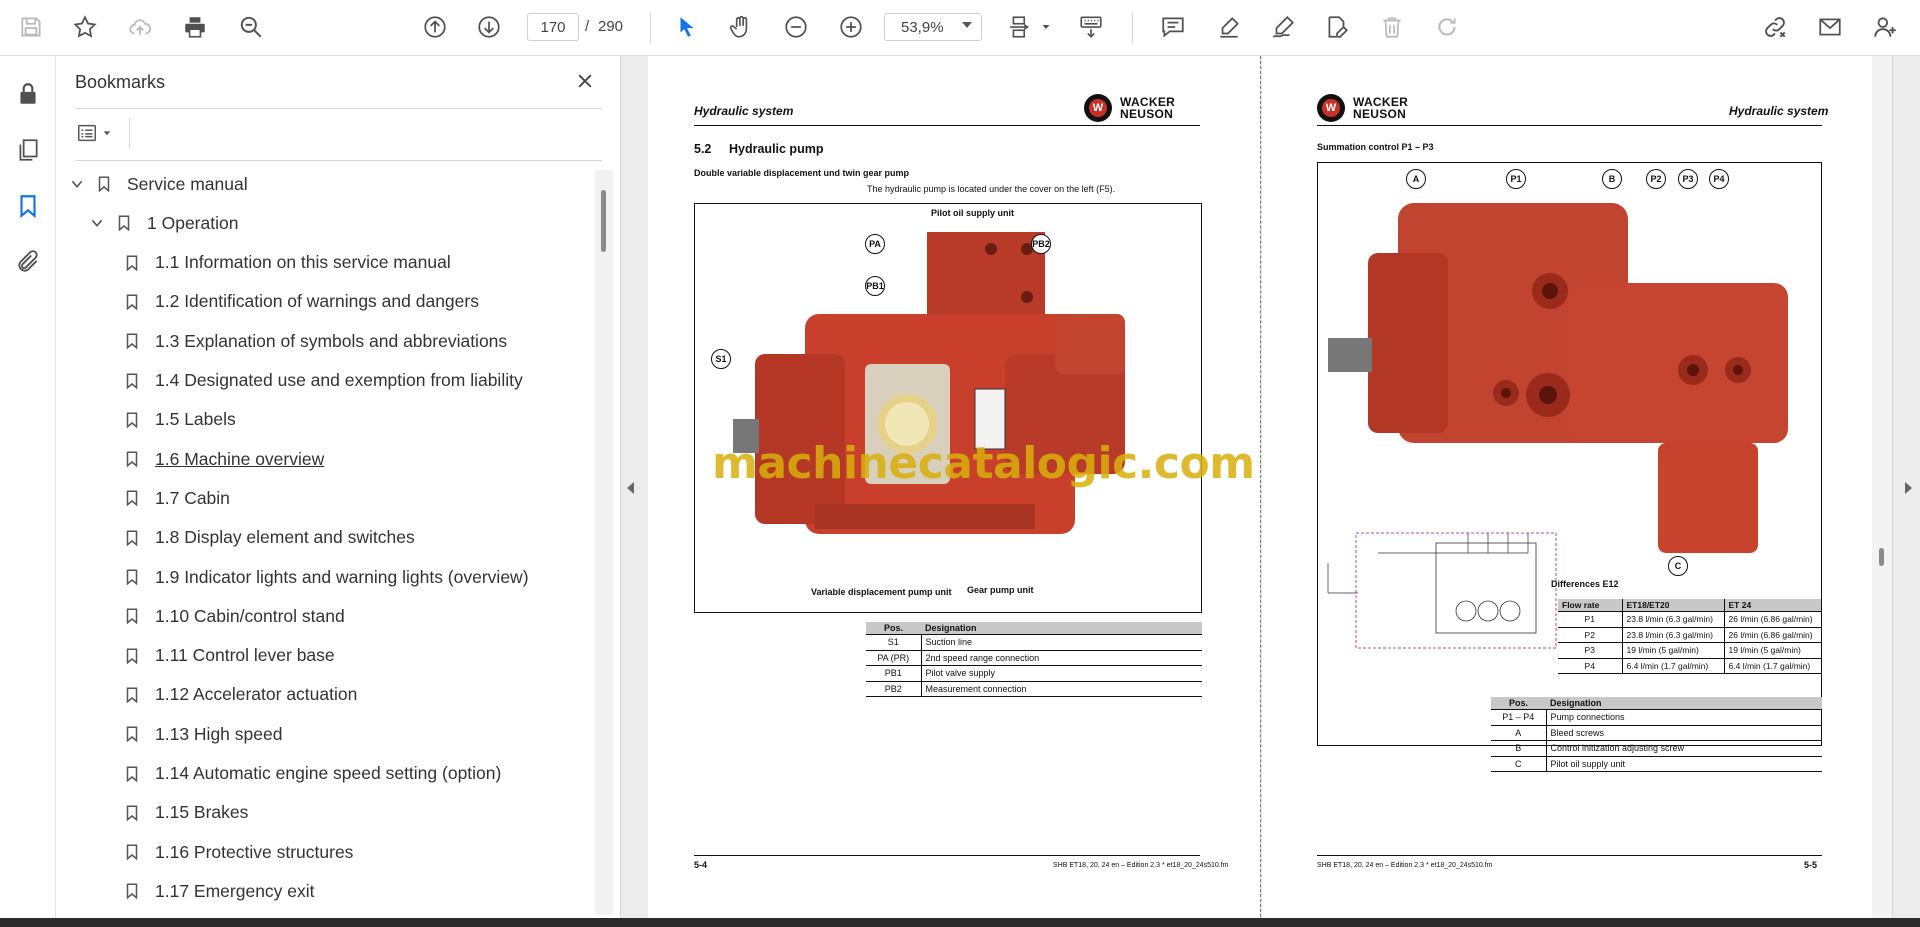 The width and height of the screenshot is (1920, 927). I want to click on callout-pa: PA, so click(875, 244).